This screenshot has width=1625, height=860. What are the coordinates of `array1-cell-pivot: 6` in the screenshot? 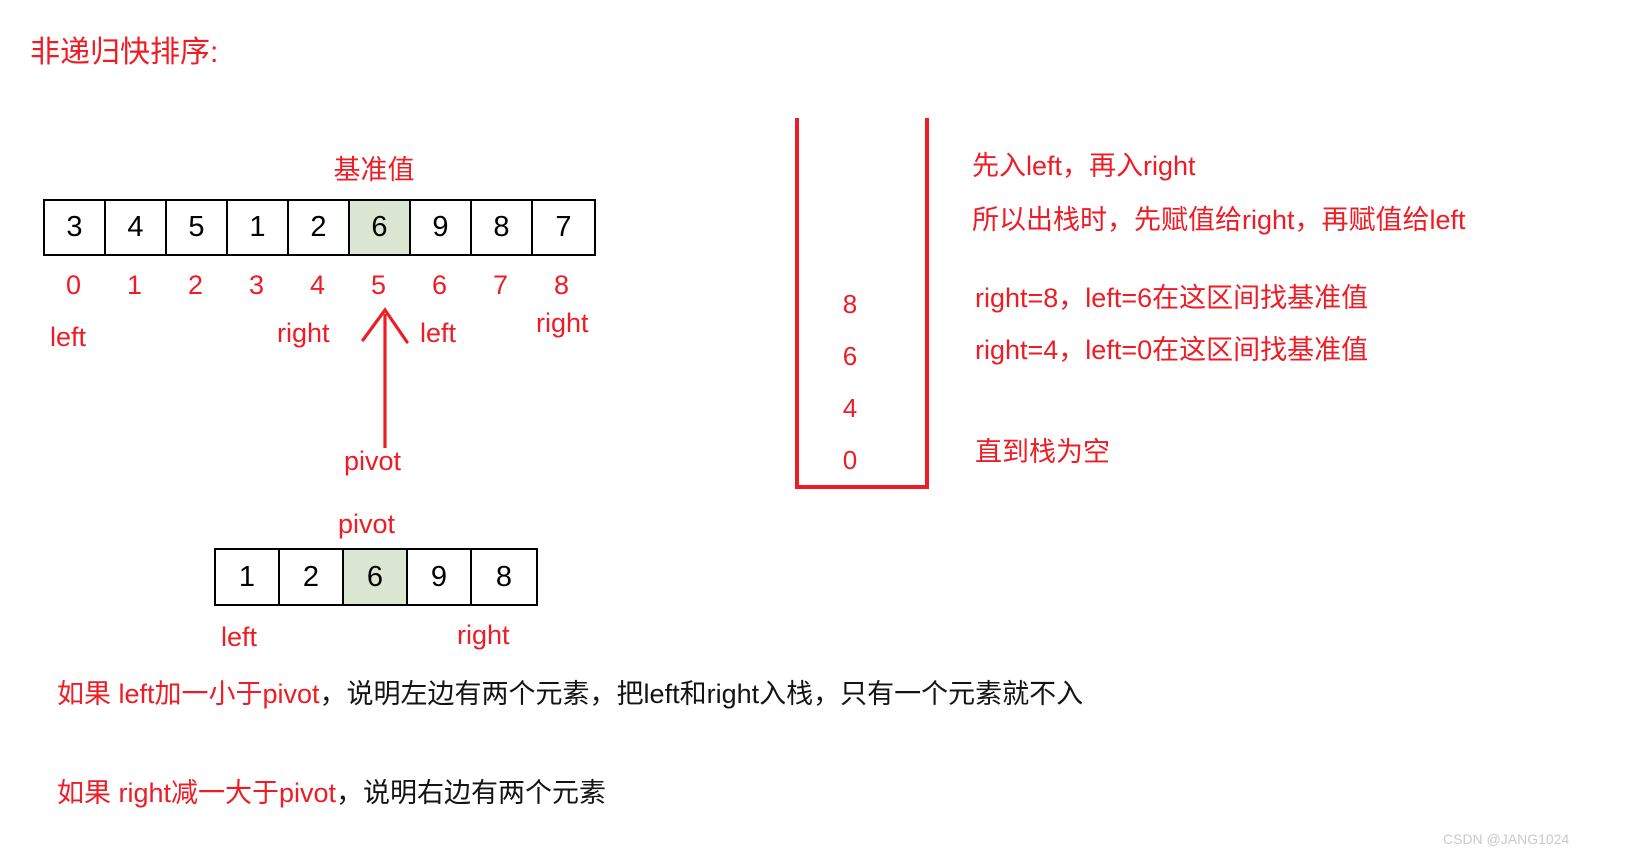 It's located at (380, 227).